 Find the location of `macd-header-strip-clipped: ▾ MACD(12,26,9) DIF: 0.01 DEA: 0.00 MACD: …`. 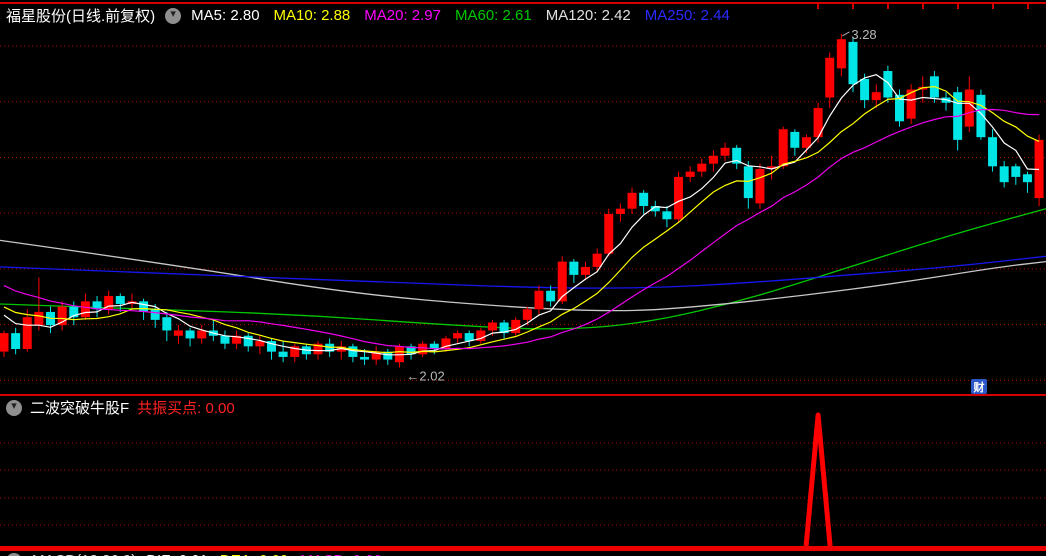

macd-header-strip-clipped: ▾ MACD(12,26,9) DIF: 0.01 DEA: 0.00 MACD: … is located at coordinates (523, 553).